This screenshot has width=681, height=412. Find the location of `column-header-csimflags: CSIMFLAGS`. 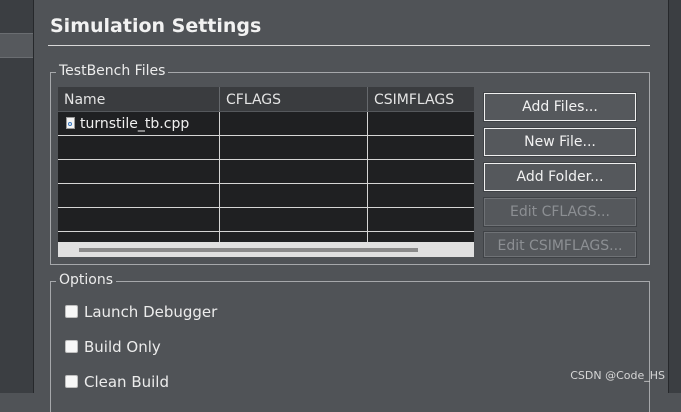

column-header-csimflags: CSIMFLAGS is located at coordinates (421, 99).